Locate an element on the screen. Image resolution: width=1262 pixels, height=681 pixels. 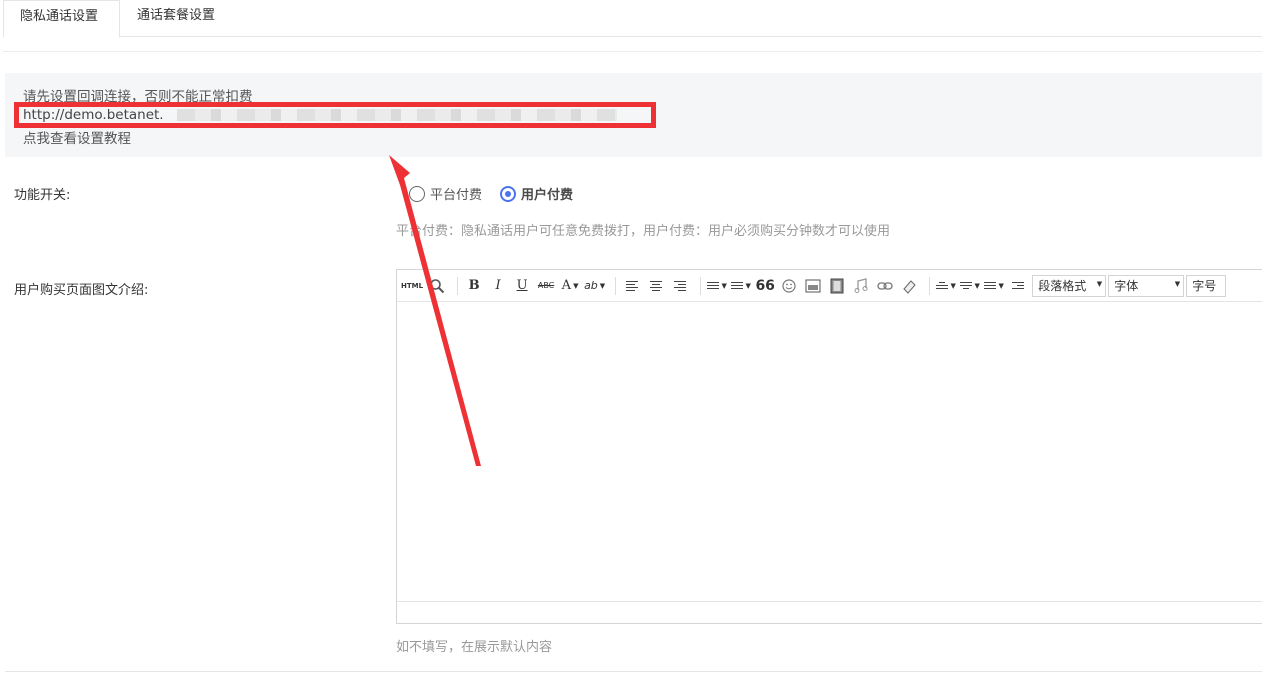
music-icon is located at coordinates (861, 286).